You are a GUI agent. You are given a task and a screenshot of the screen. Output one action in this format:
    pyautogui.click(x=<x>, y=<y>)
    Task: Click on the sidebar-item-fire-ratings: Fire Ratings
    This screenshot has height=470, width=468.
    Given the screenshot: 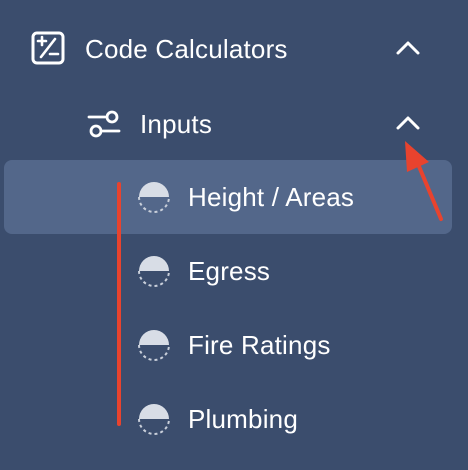 What is the action you would take?
    pyautogui.click(x=234, y=345)
    